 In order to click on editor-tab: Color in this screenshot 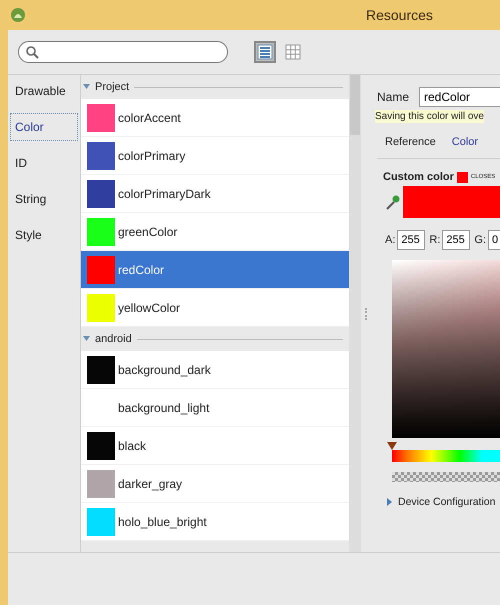, I will do `click(465, 142)`.